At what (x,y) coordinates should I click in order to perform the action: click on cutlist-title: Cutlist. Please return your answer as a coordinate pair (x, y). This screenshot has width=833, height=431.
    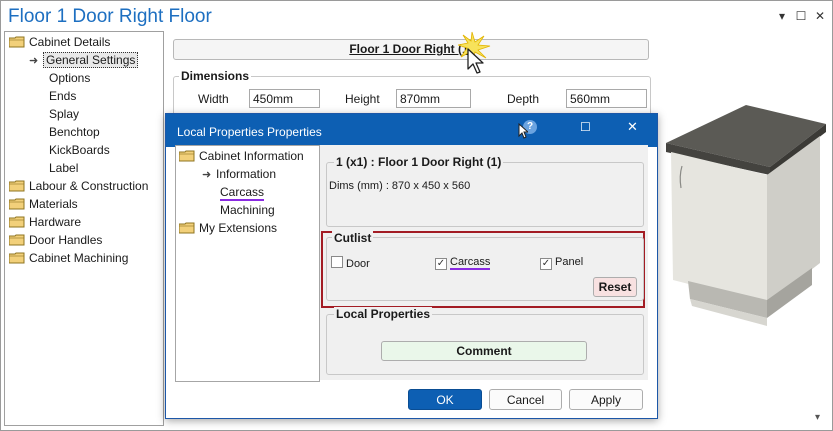
    Looking at the image, I should click on (353, 238).